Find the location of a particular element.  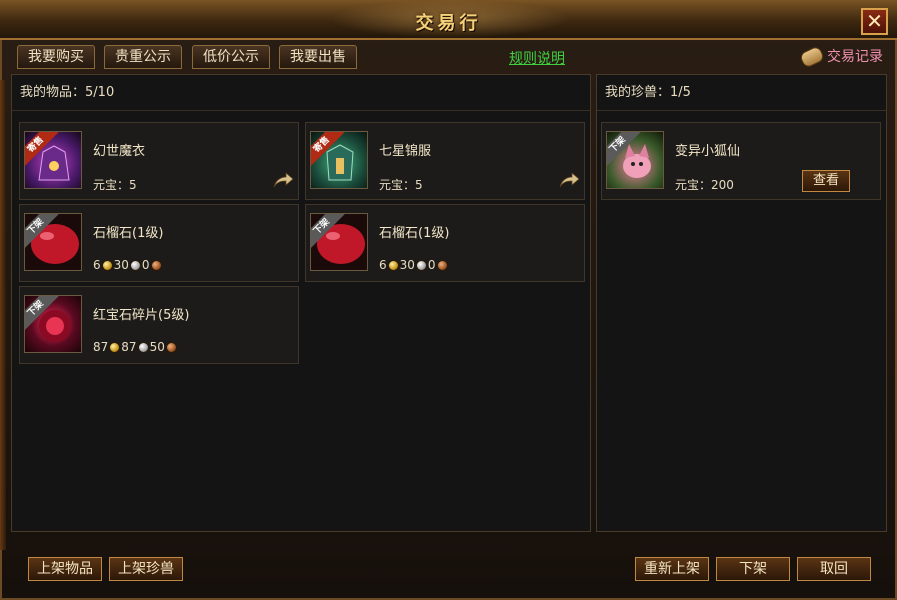

copper-amount: 50 is located at coordinates (157, 347).